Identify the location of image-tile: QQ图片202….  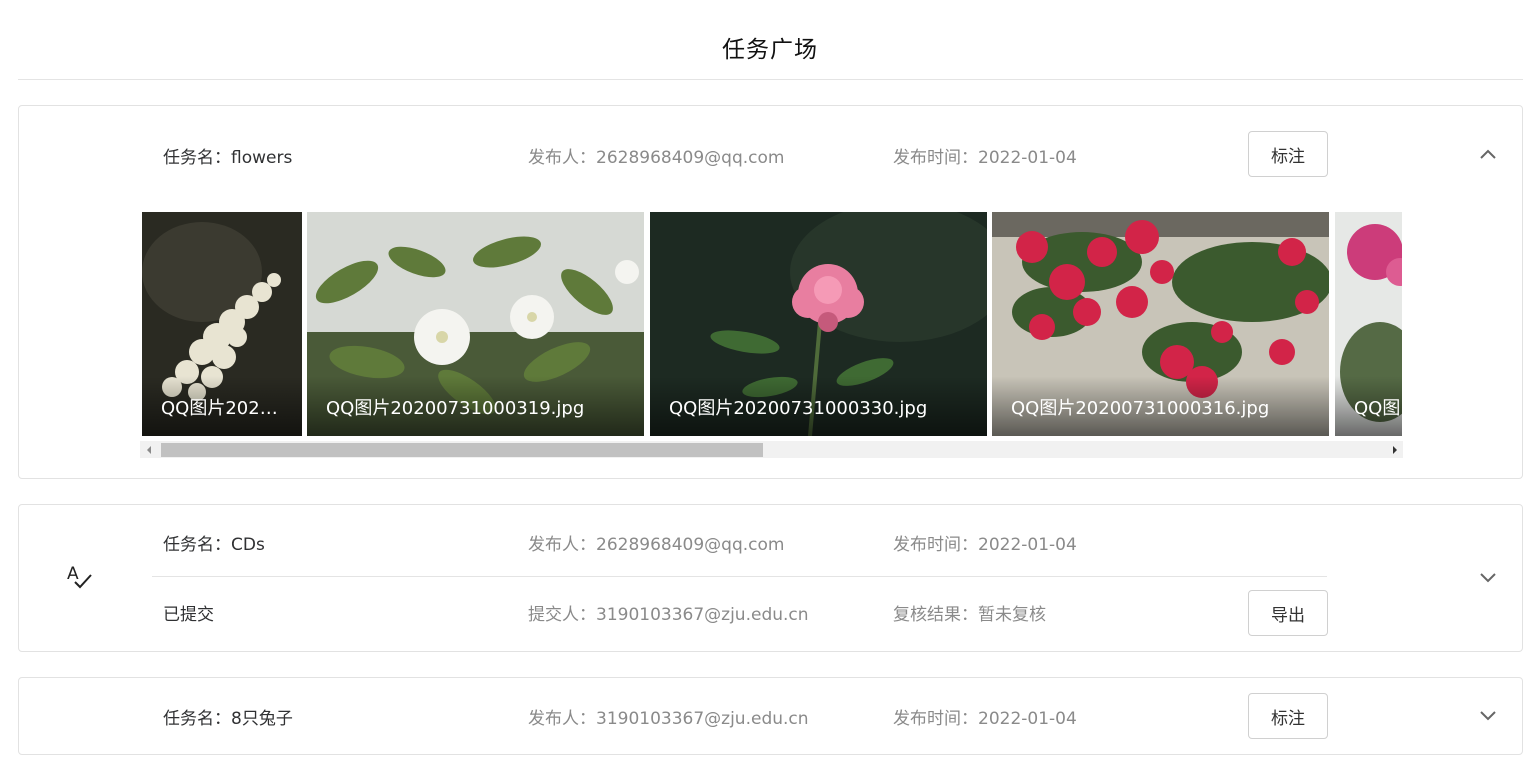
(222, 324).